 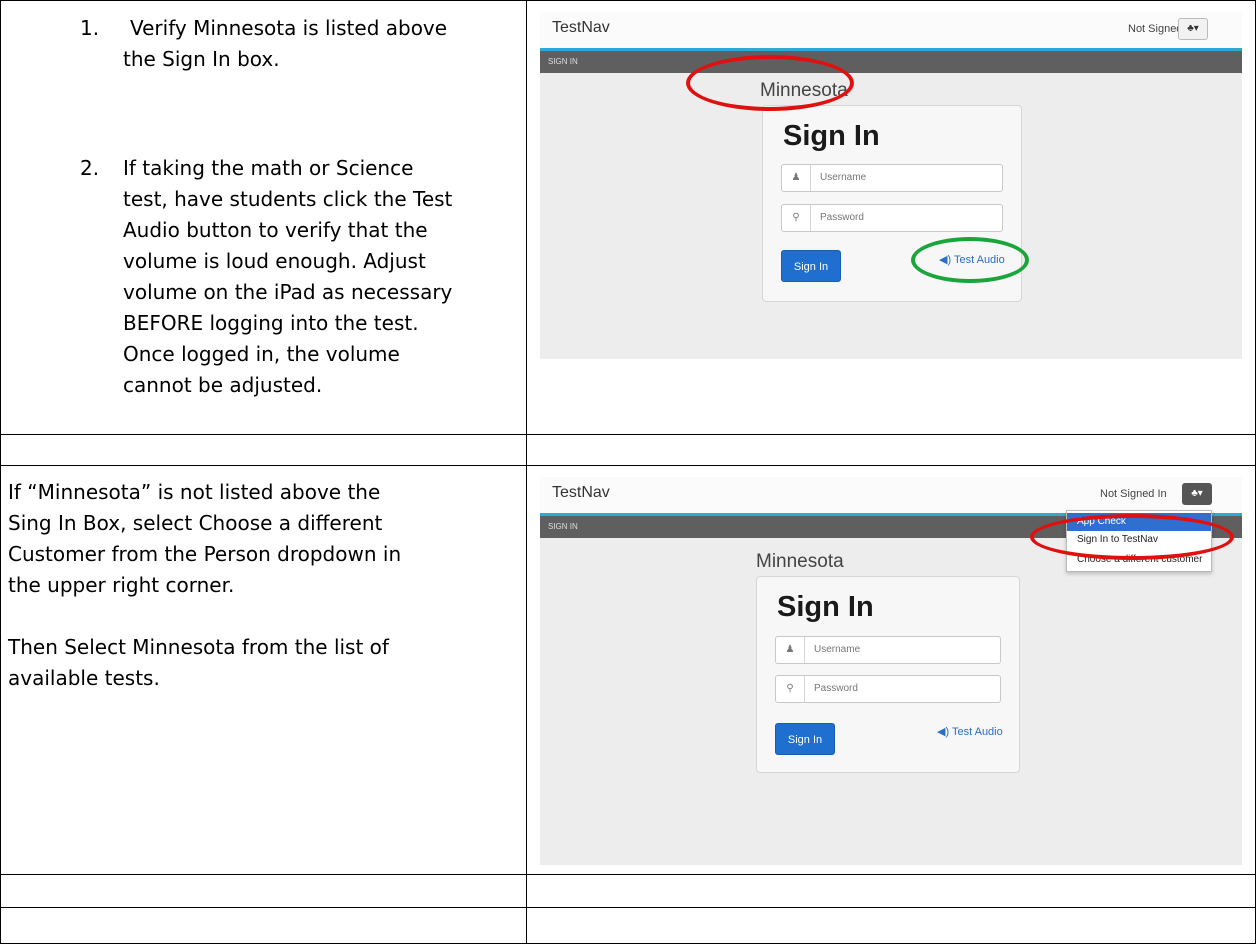 I want to click on step-text-line: If taking the math or Science, so click(x=268, y=168).